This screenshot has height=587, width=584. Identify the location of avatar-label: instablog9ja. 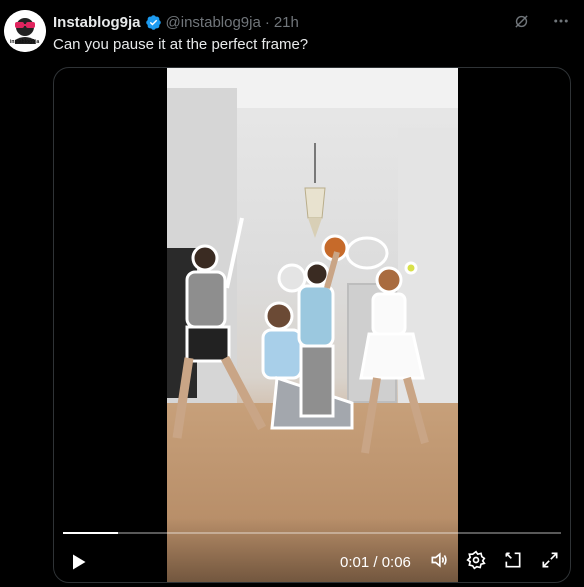
(25, 42).